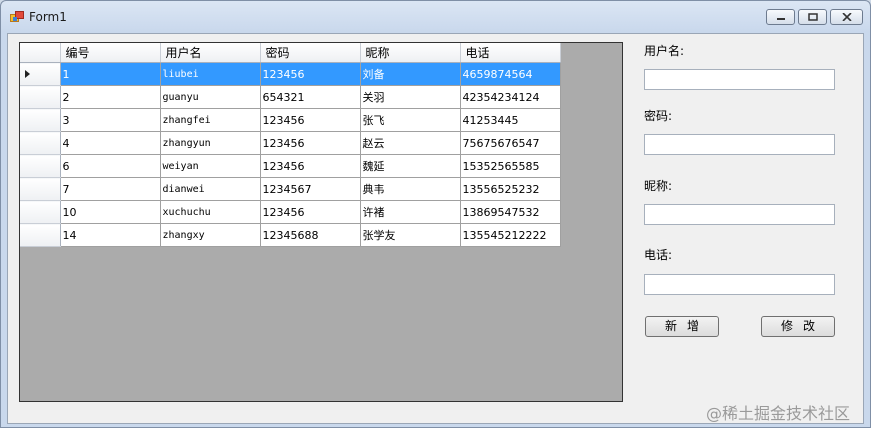 Image resolution: width=871 pixels, height=428 pixels. Describe the element at coordinates (510, 212) in the screenshot. I see `cell-phone: 13869547532` at that location.